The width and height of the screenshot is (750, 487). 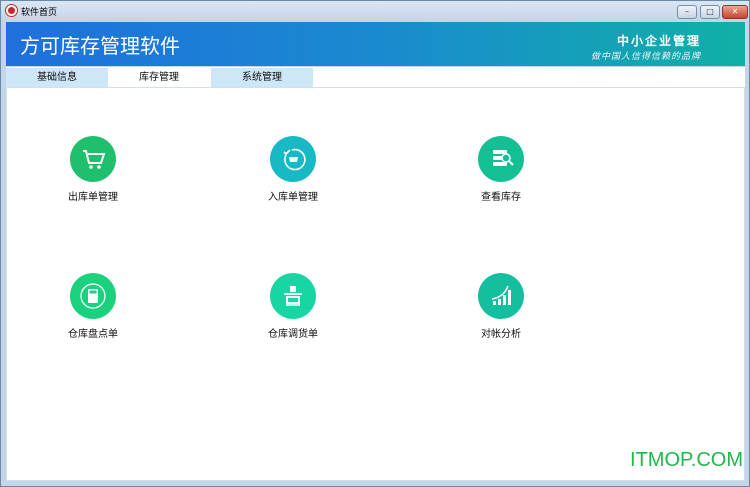 I want to click on tile-4: 仓库盘点单, so click(x=93, y=306).